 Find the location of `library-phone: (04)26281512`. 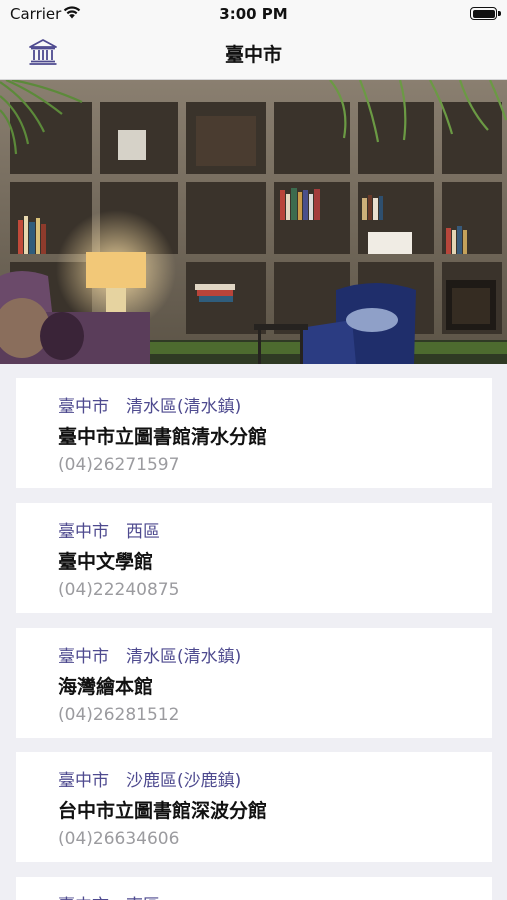

library-phone: (04)26281512 is located at coordinates (119, 715).